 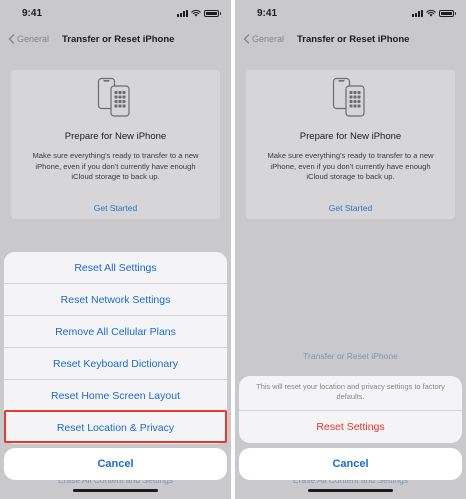 What do you see at coordinates (115, 300) in the screenshot?
I see `reset-network-settings-button: Reset Network Settings` at bounding box center [115, 300].